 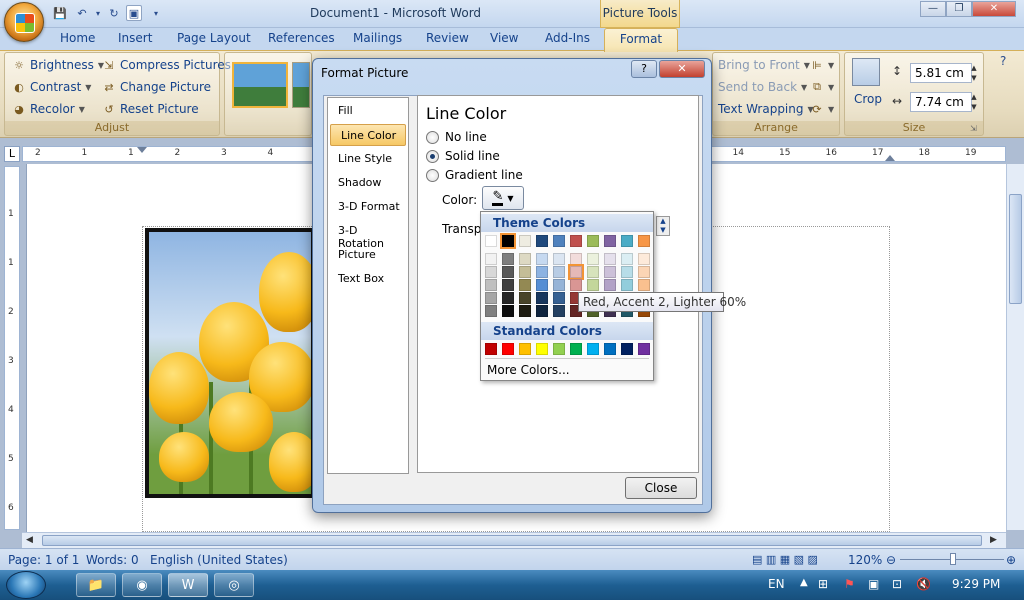 What do you see at coordinates (156, 13) in the screenshot?
I see `customize-qat-icon: ▾` at bounding box center [156, 13].